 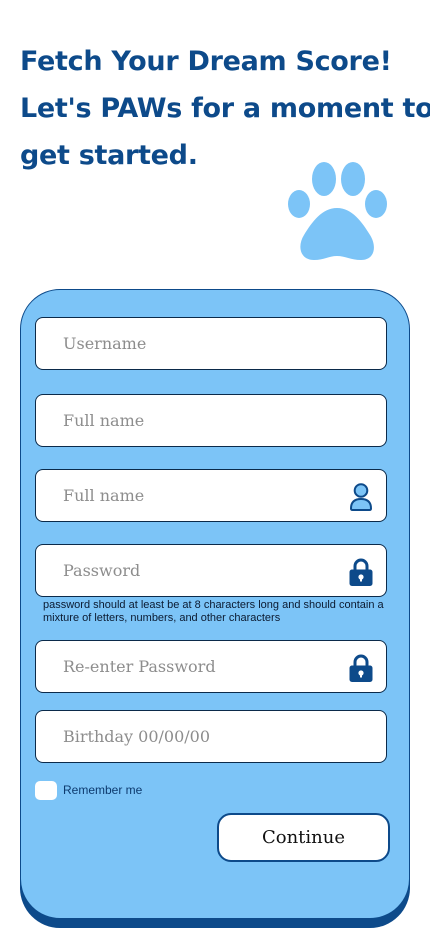 I want to click on remember-me-row: Remember me, so click(x=88, y=790).